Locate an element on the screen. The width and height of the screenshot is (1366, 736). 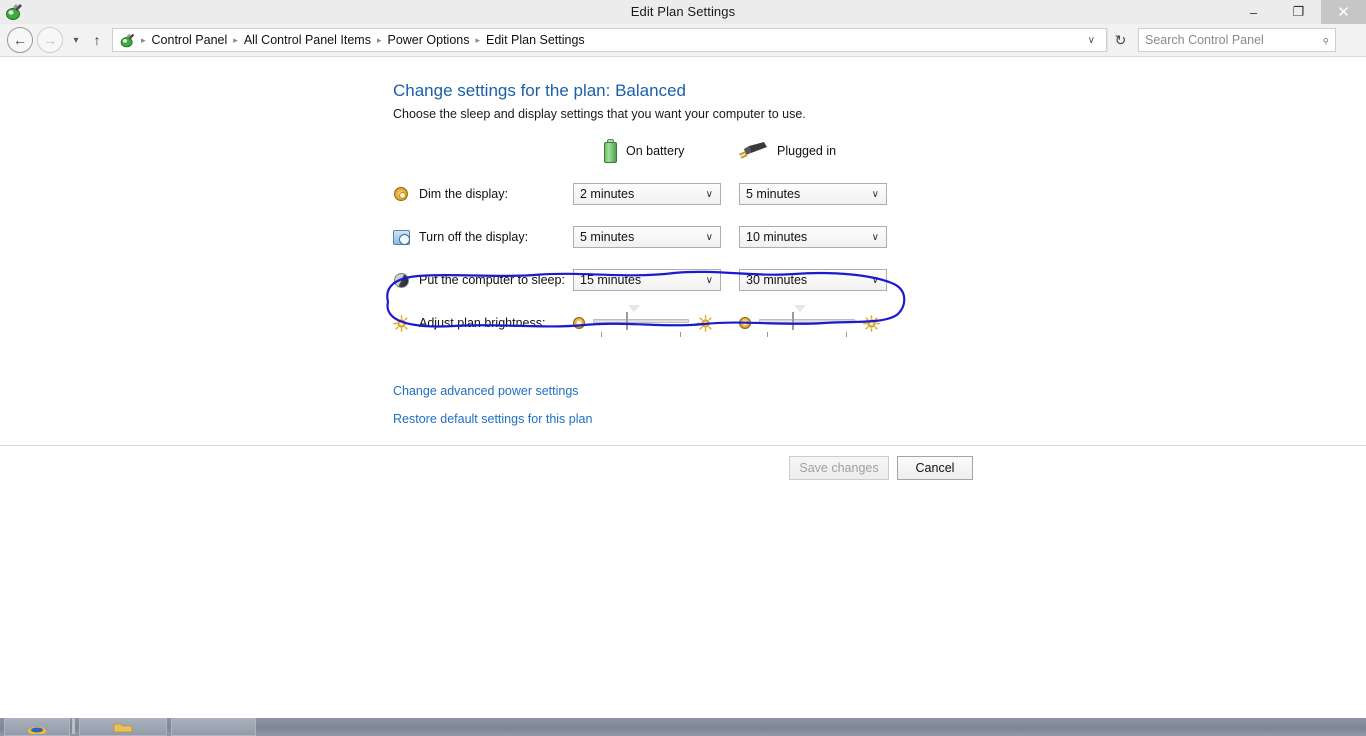
brightness-slider-plugged-group is located at coordinates (809, 321).